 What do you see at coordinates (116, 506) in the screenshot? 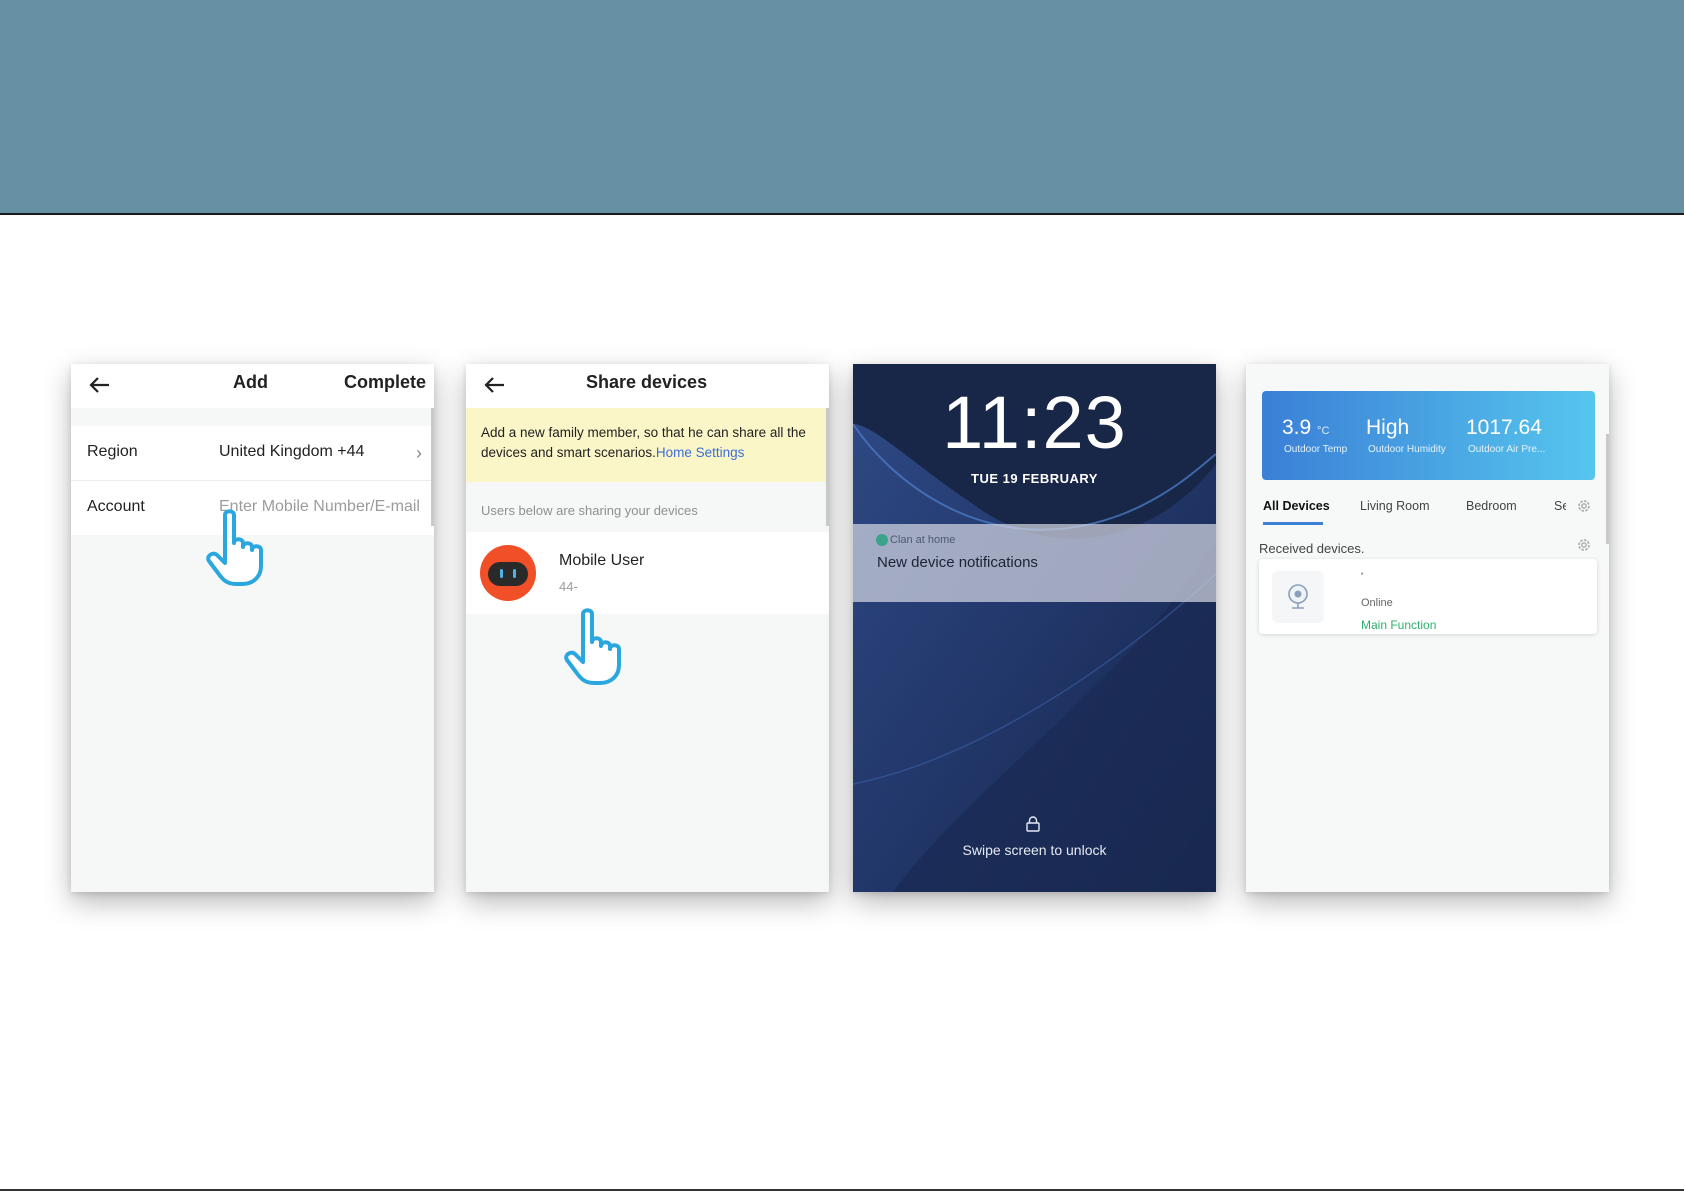
I see `account-label: Account` at bounding box center [116, 506].